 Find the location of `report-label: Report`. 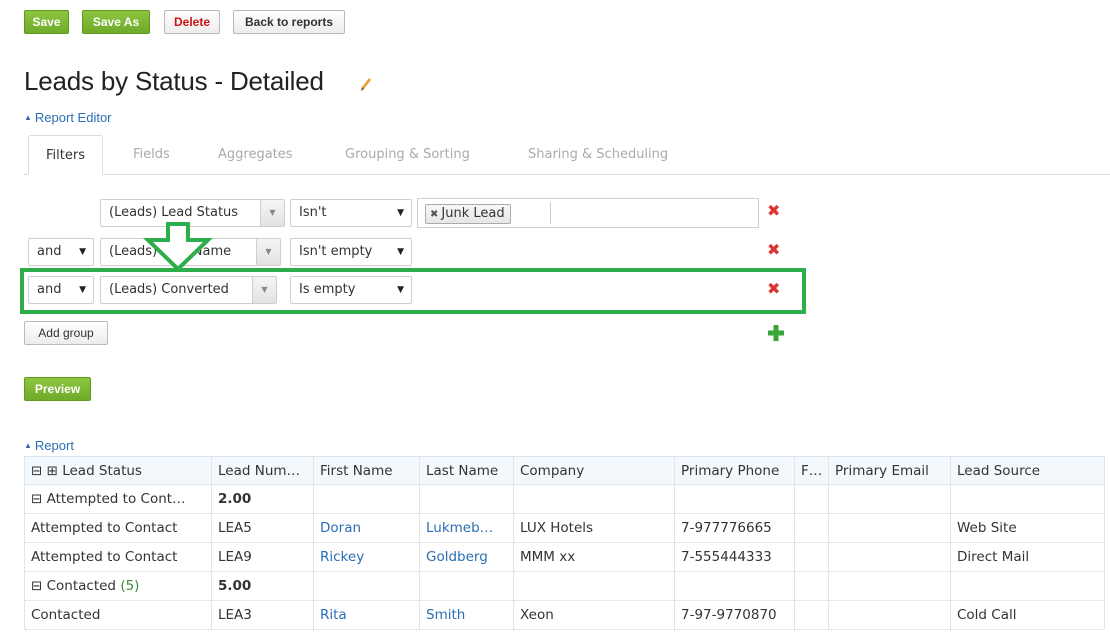

report-label: Report is located at coordinates (54, 445).